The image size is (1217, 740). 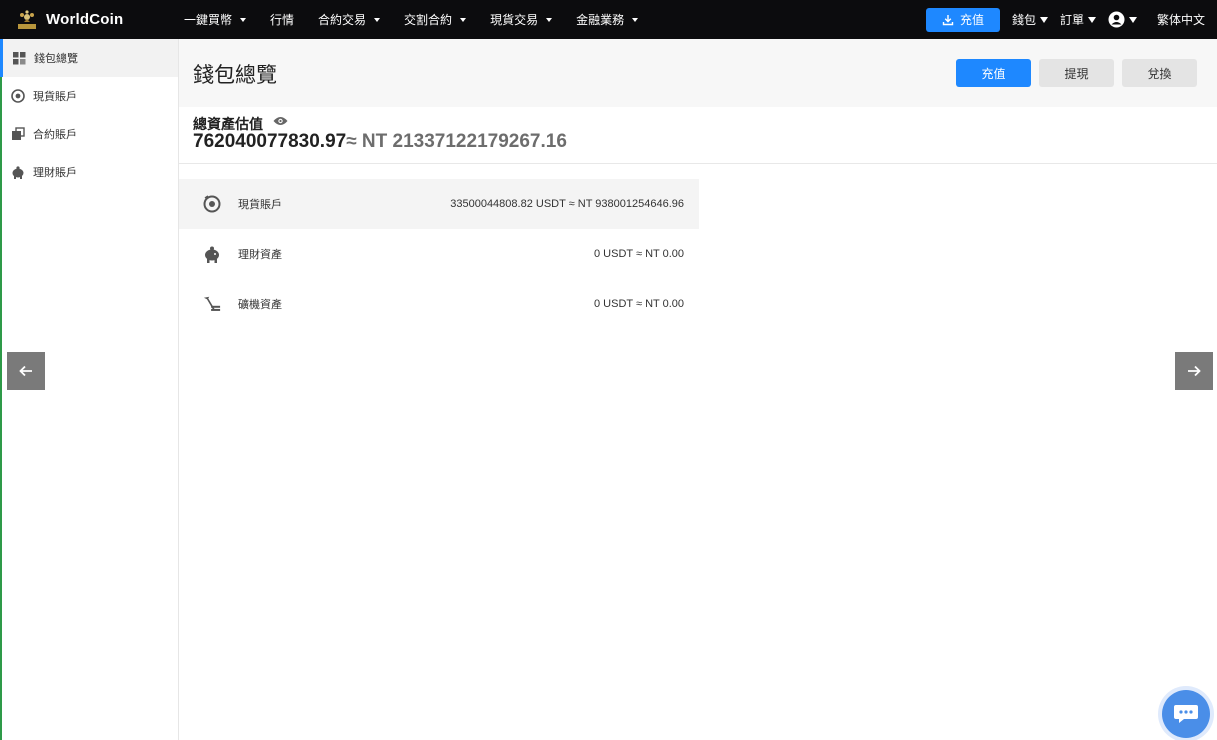 I want to click on nav-quick-buy: 一鍵買幣, so click(x=215, y=19).